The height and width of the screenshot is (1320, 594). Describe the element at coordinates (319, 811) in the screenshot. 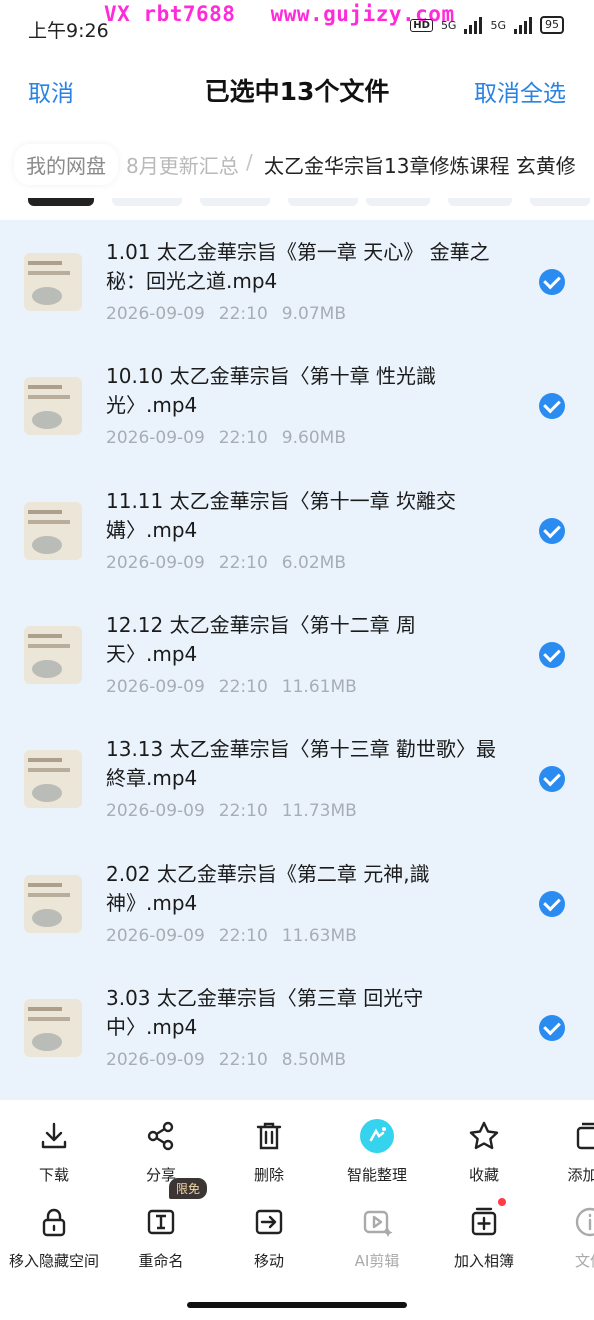

I see `file-size: 11.73MB` at that location.